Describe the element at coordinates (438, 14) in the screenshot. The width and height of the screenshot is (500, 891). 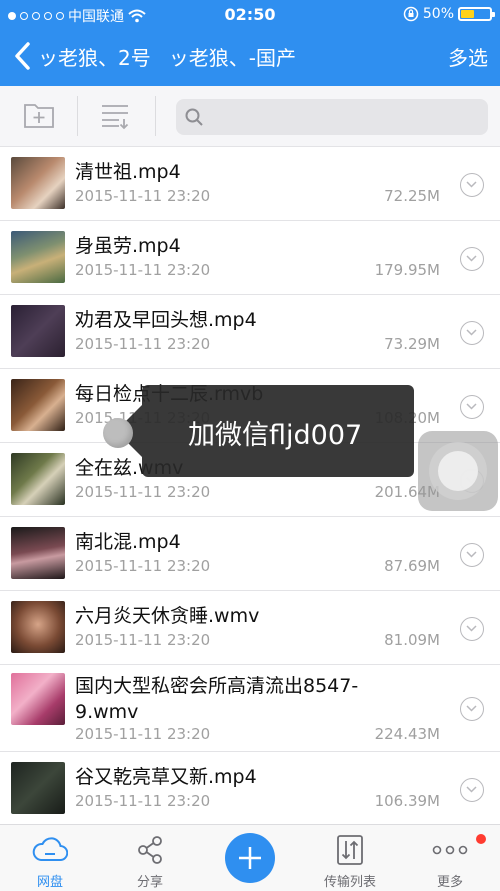
I see `battery-percent: 50%` at that location.